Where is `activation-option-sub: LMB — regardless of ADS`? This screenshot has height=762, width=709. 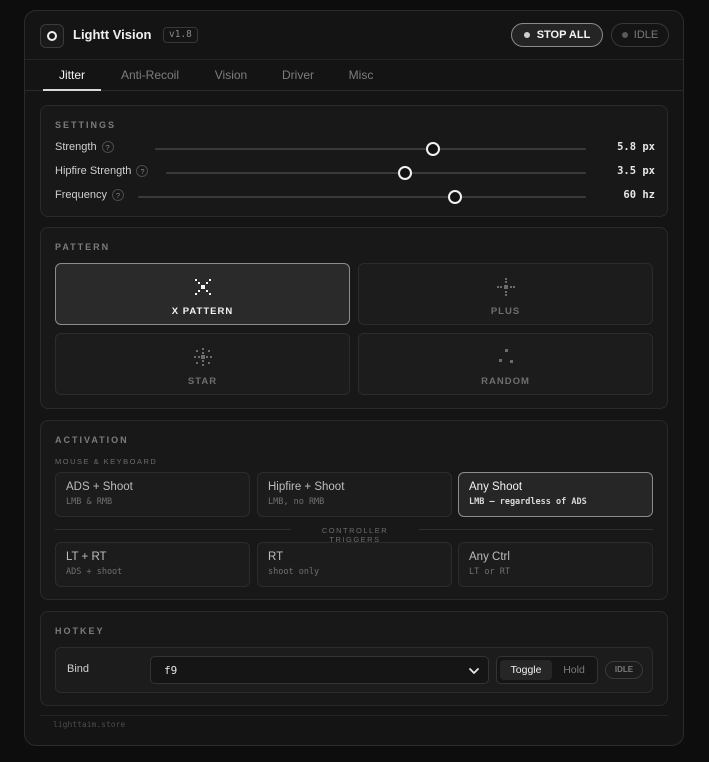
activation-option-sub: LMB — regardless of ADS is located at coordinates (528, 502).